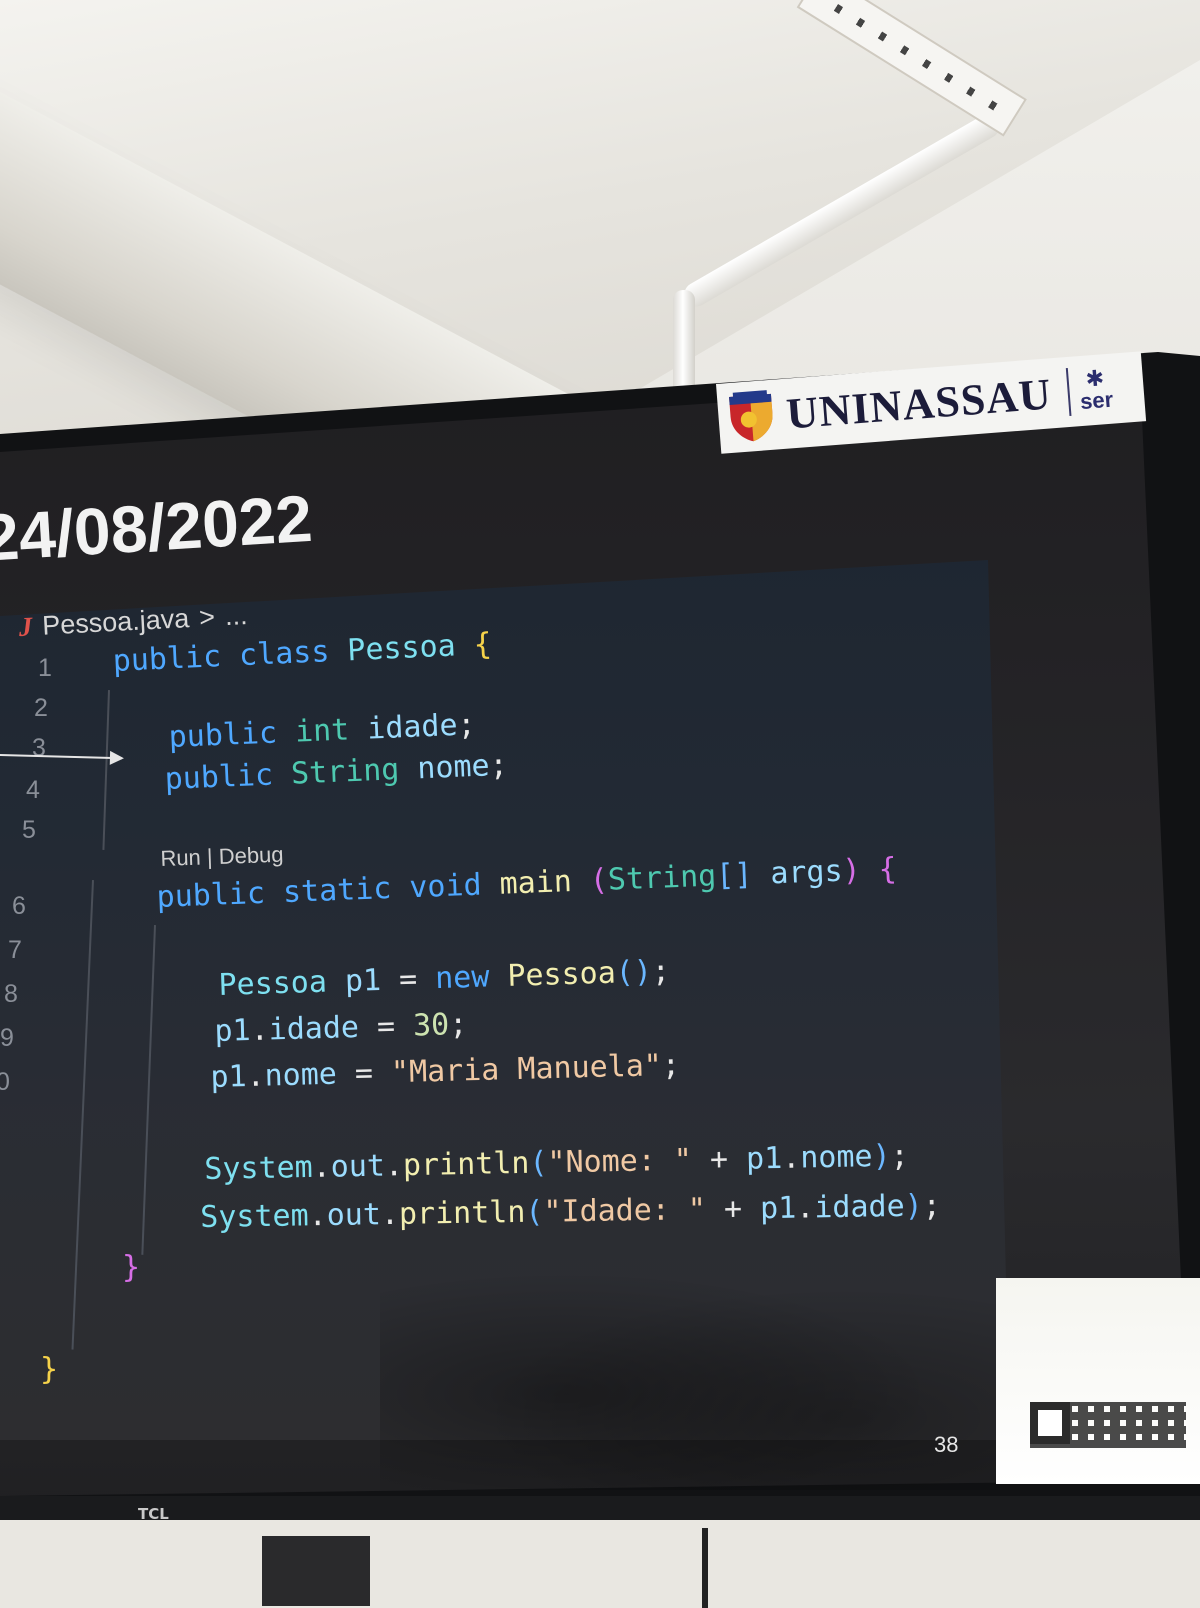 This screenshot has height=1608, width=1200. Describe the element at coordinates (45, 668) in the screenshot. I see `line-number: 1` at that location.